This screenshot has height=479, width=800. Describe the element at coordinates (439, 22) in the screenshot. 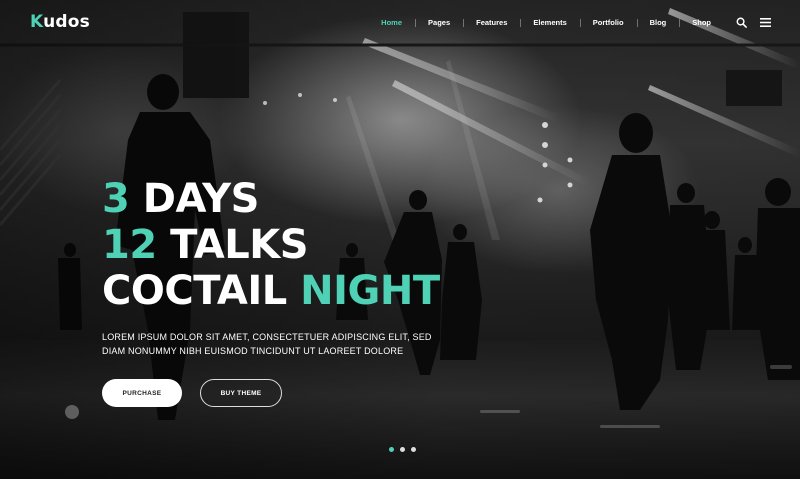

I see `nav-pages: Pages` at that location.